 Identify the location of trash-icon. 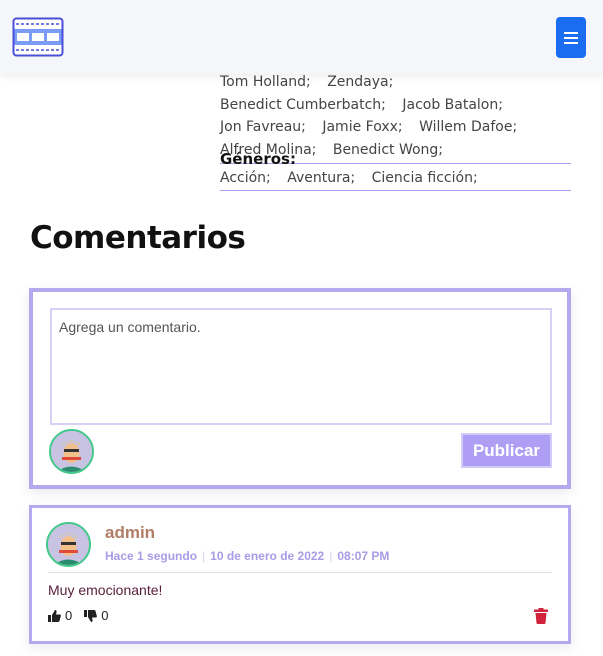
(541, 616).